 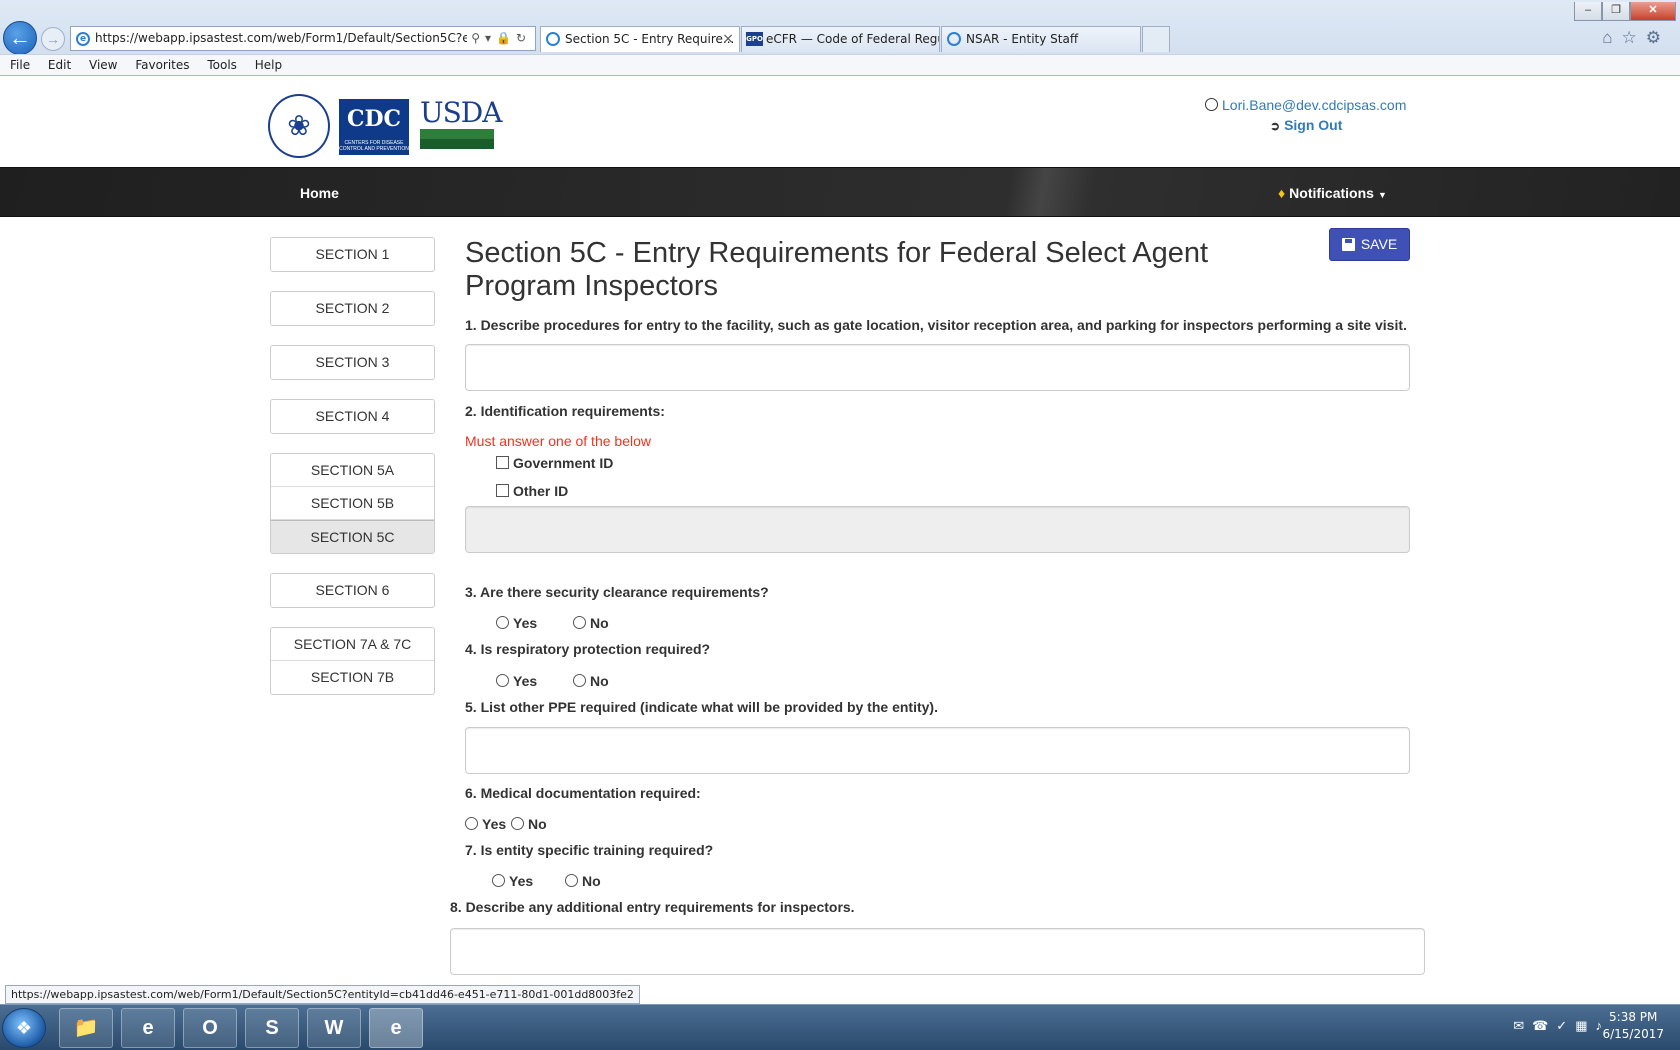 What do you see at coordinates (937, 367) in the screenshot?
I see `q1-textarea` at bounding box center [937, 367].